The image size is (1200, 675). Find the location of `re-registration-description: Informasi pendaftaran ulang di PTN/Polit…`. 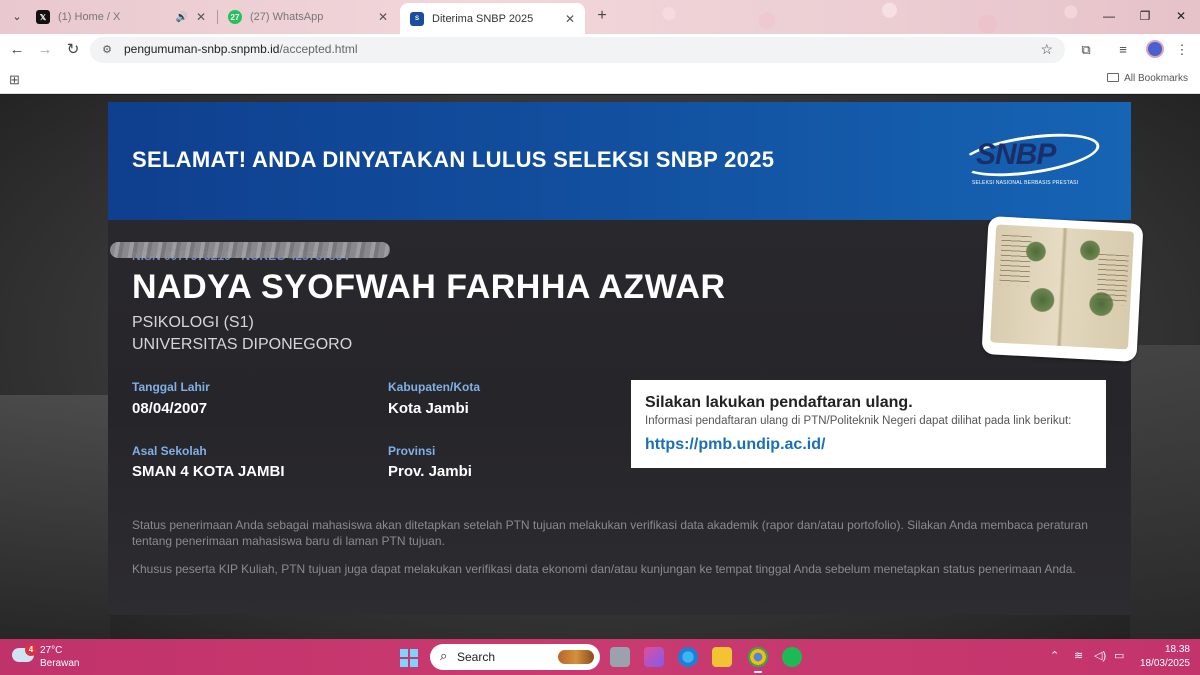

re-registration-description: Informasi pendaftaran ulang di PTN/Polit… is located at coordinates (858, 421).